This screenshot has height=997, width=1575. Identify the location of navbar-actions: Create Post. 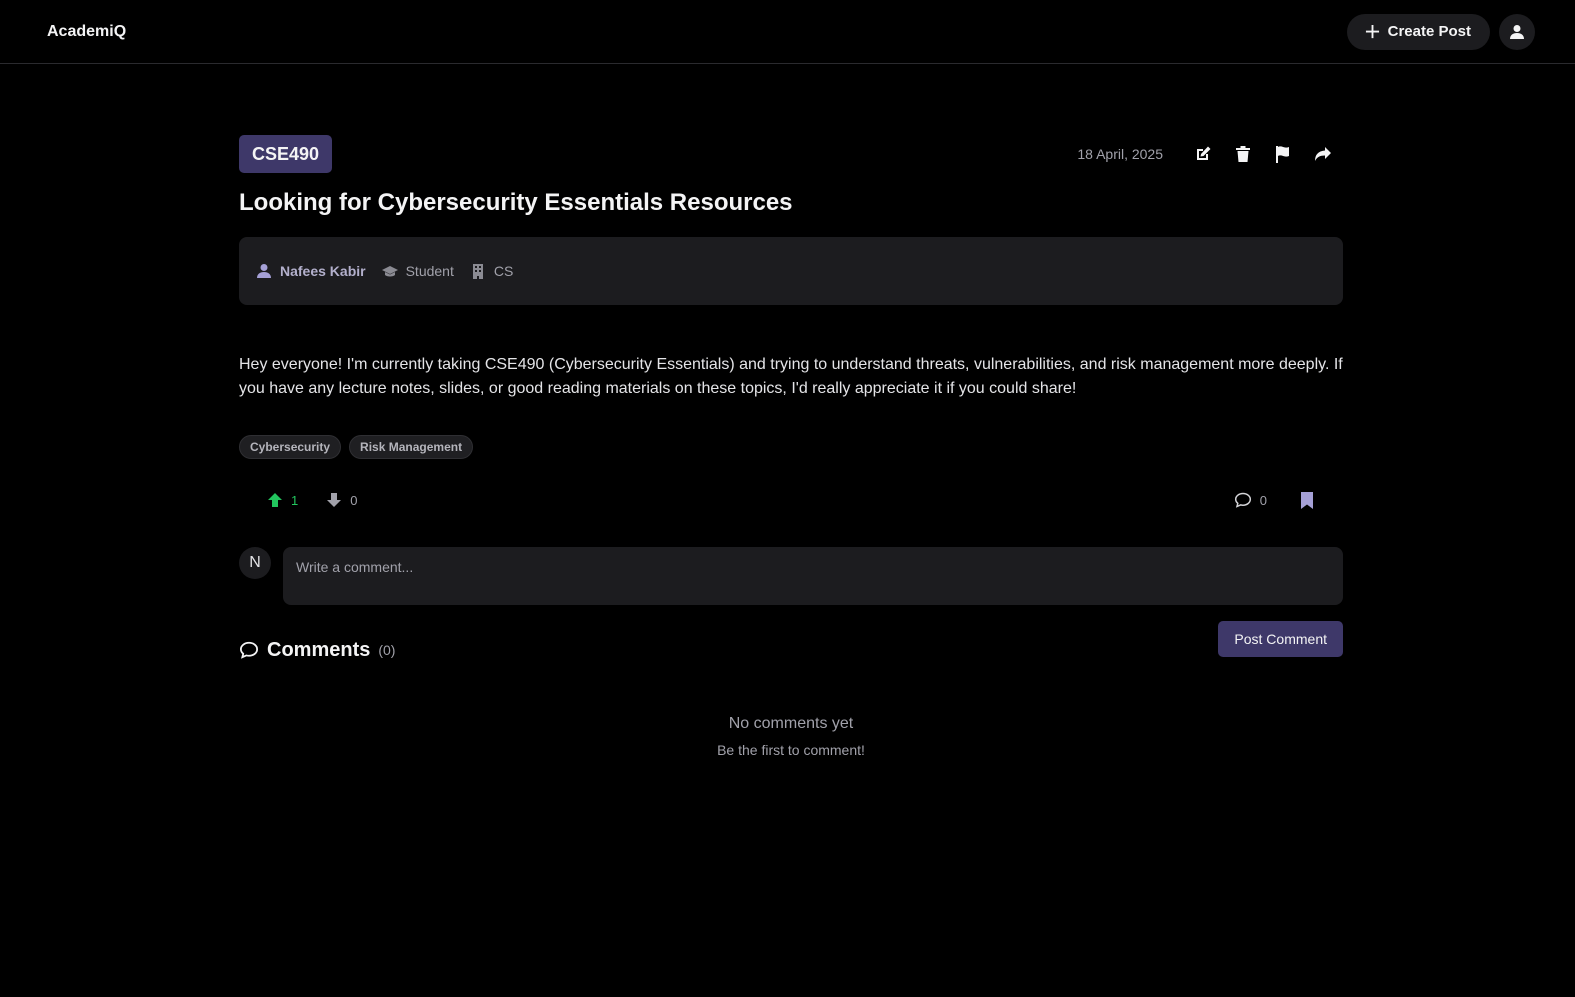
(1440, 31).